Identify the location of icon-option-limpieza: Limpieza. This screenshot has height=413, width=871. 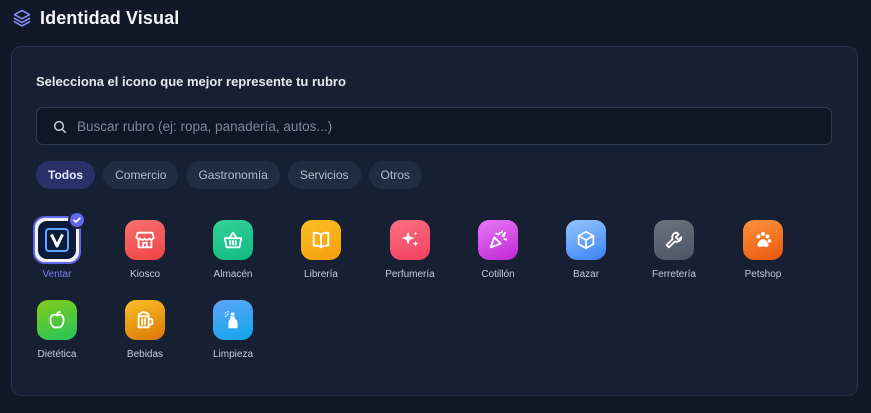
(233, 332).